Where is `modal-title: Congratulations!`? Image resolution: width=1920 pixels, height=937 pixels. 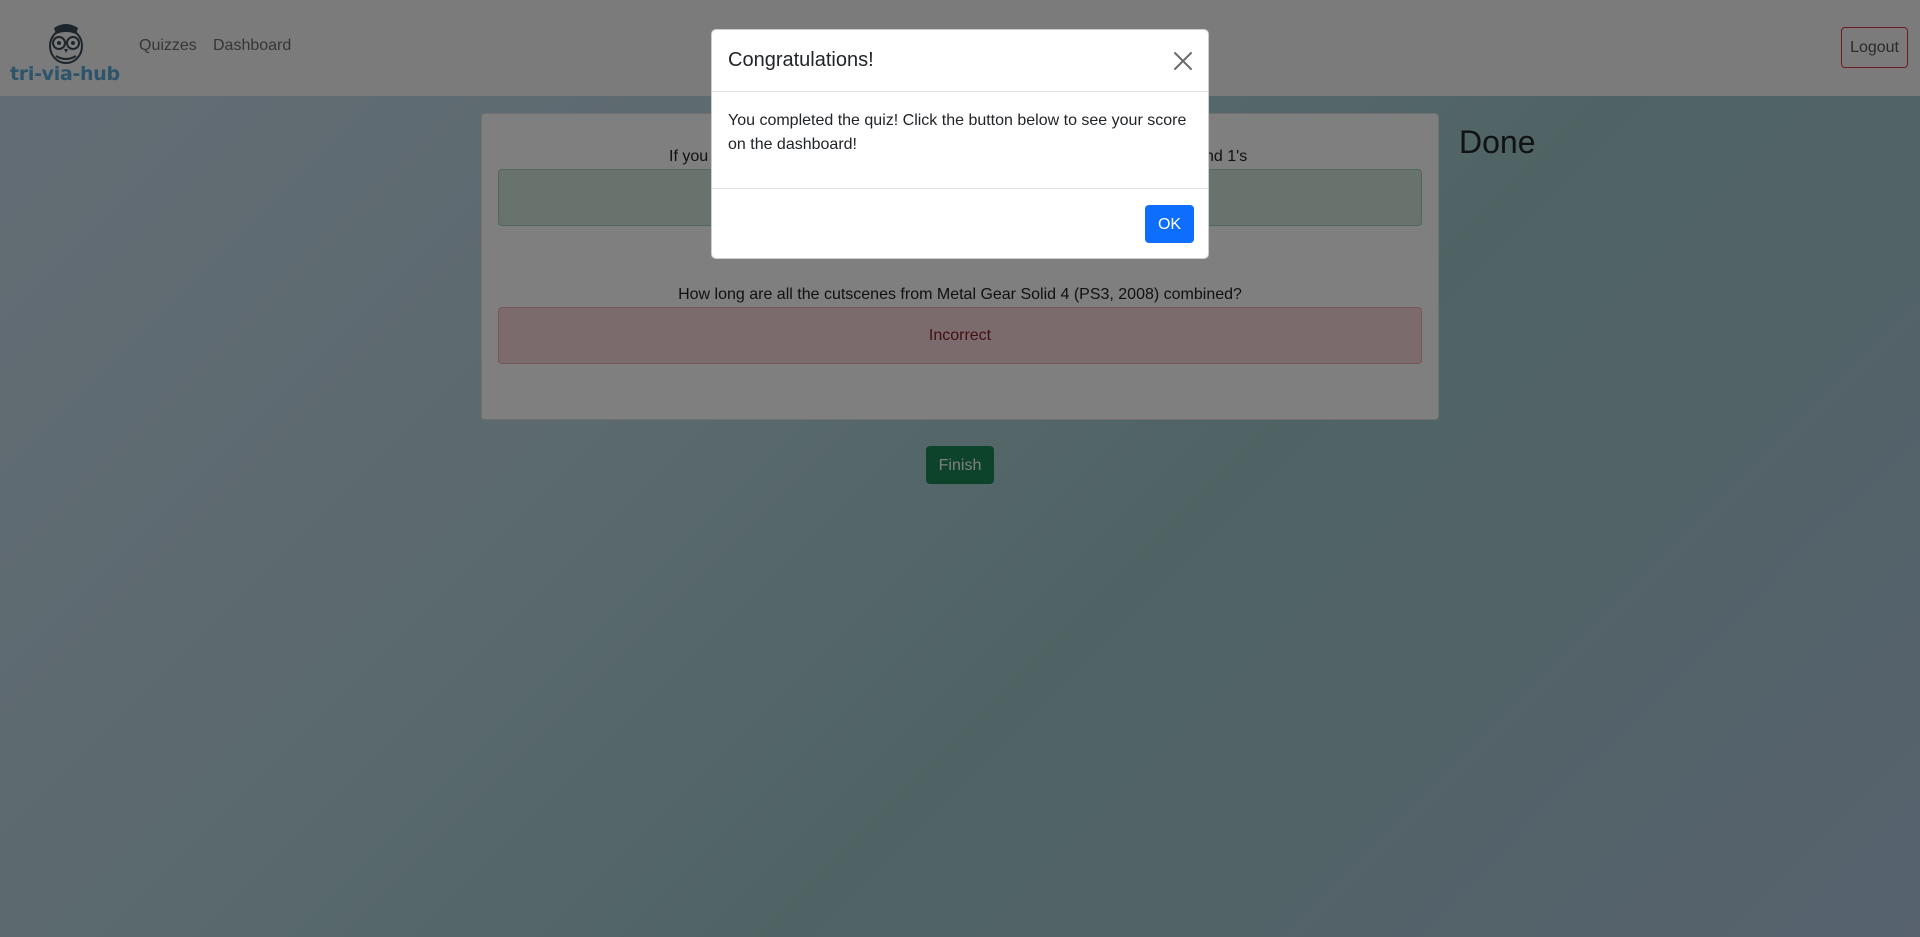
modal-title: Congratulations! is located at coordinates (801, 60).